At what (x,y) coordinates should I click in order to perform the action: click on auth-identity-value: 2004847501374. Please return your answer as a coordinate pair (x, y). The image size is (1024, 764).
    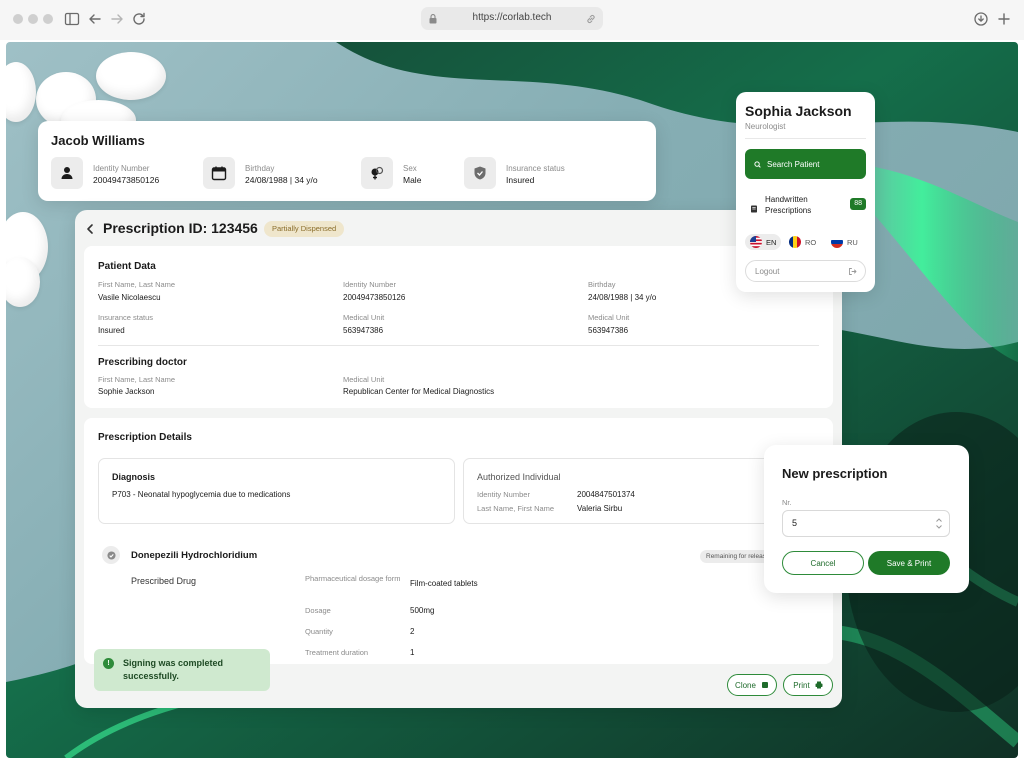
    Looking at the image, I should click on (606, 494).